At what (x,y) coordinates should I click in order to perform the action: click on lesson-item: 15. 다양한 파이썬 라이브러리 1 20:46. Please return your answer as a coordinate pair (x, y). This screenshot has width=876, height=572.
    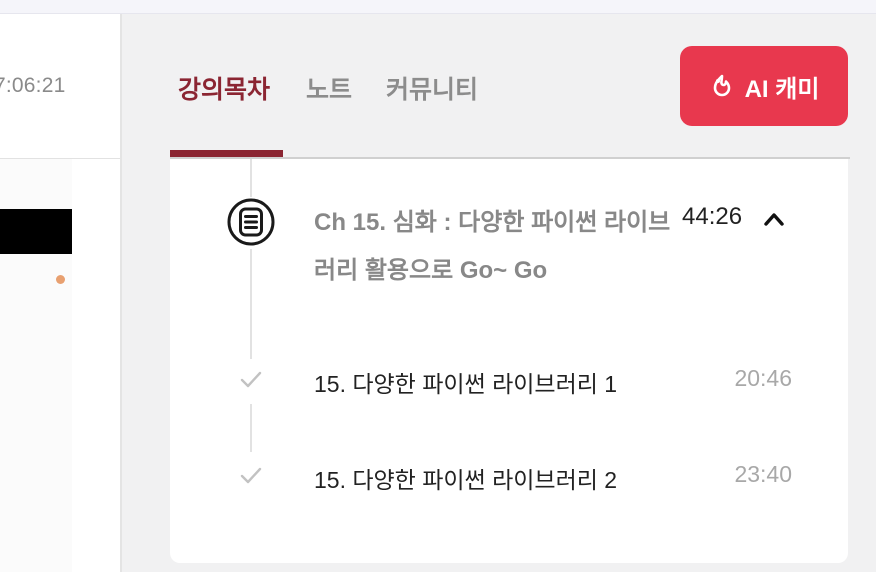
    Looking at the image, I should click on (509, 380).